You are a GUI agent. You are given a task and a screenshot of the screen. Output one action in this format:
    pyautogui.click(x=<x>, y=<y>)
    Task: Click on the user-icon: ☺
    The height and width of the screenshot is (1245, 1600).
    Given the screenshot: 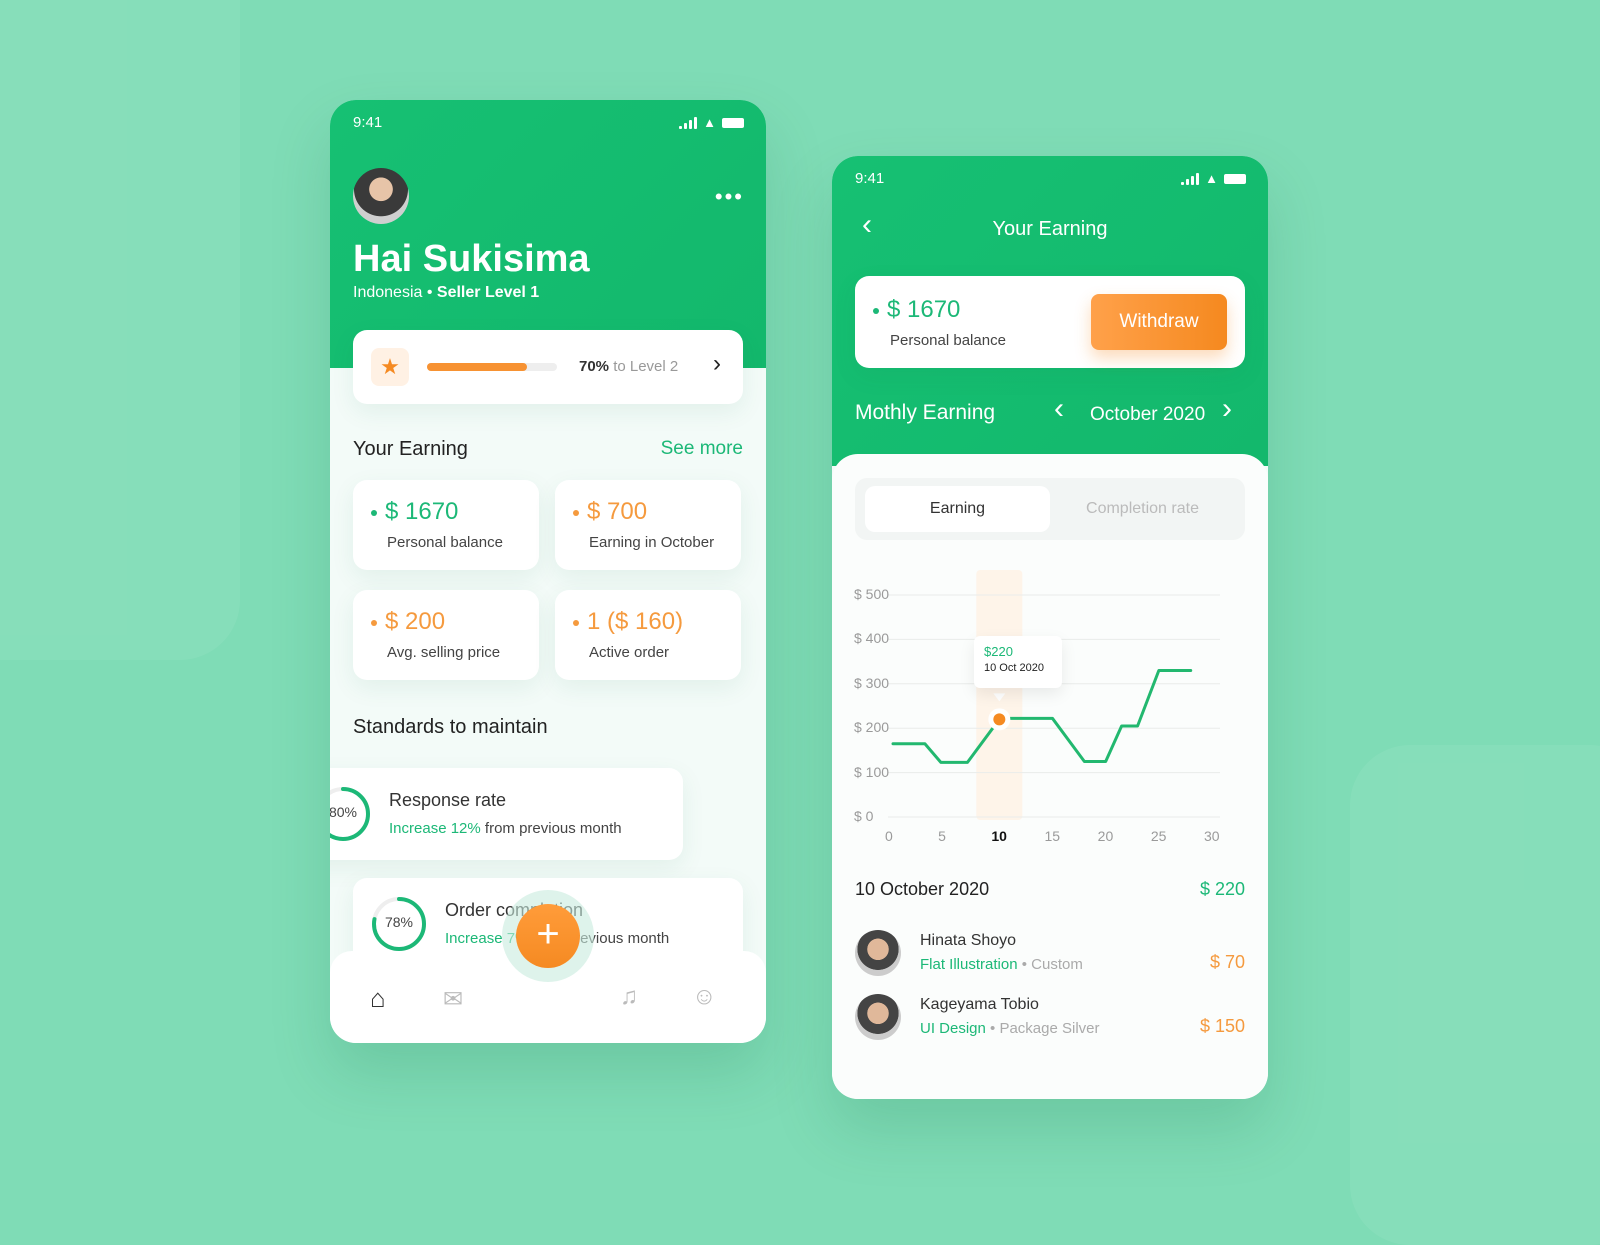 What is the action you would take?
    pyautogui.click(x=704, y=997)
    